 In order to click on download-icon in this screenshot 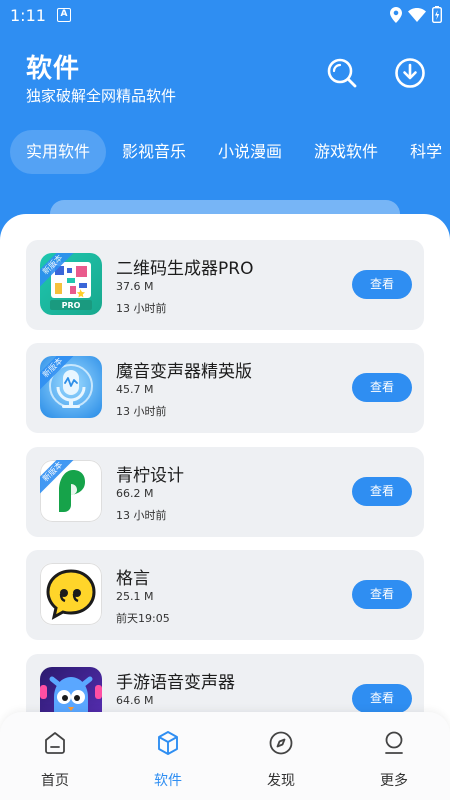, I will do `click(410, 73)`.